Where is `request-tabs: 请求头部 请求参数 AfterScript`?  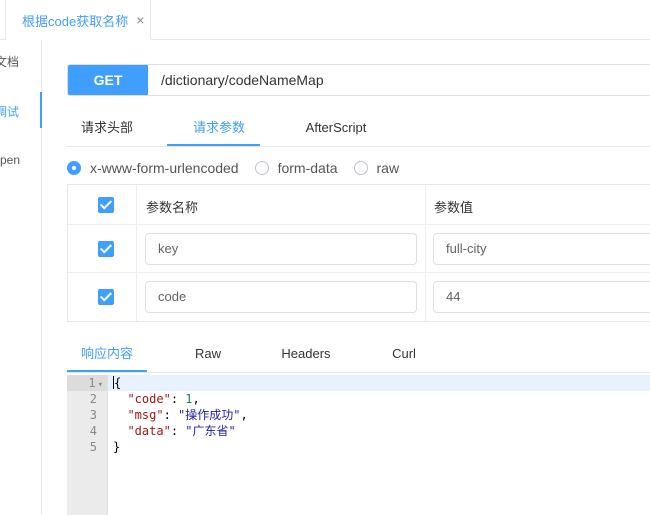 request-tabs: 请求头部 请求参数 AfterScript is located at coordinates (358, 128).